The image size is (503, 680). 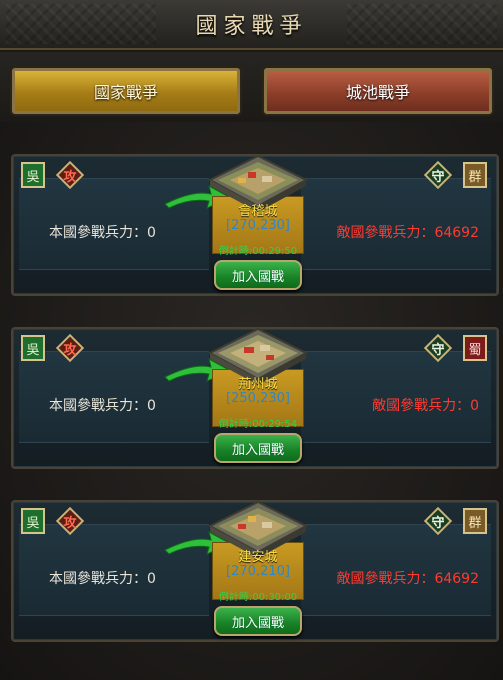 What do you see at coordinates (378, 91) in the screenshot?
I see `tab-city-war: 城池戰爭` at bounding box center [378, 91].